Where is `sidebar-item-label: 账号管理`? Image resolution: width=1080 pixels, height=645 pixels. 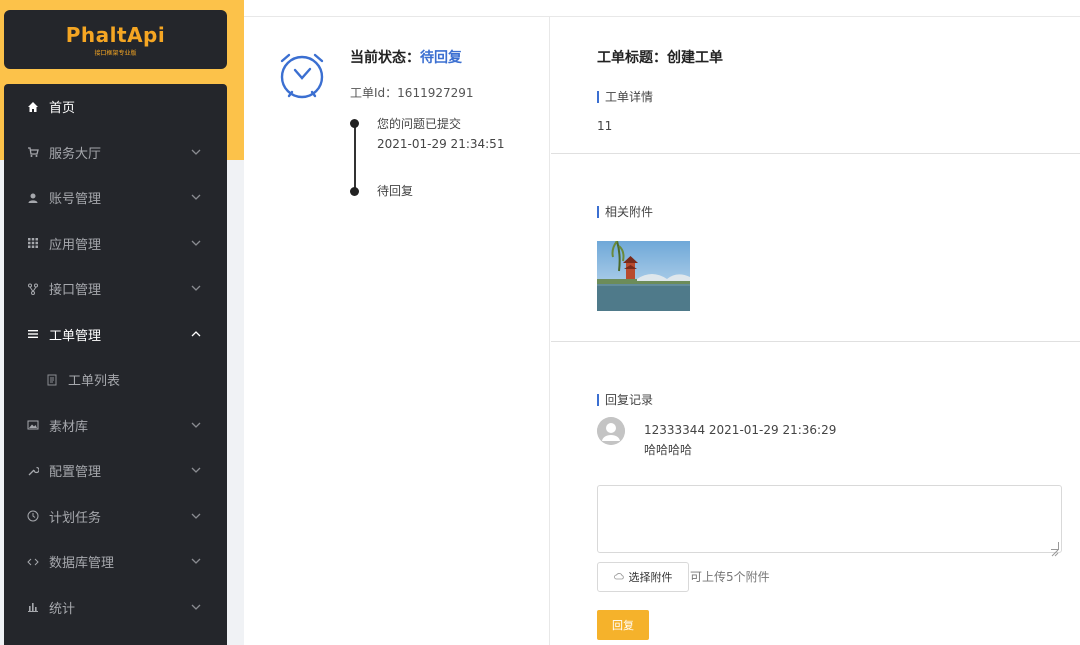 sidebar-item-label: 账号管理 is located at coordinates (75, 200).